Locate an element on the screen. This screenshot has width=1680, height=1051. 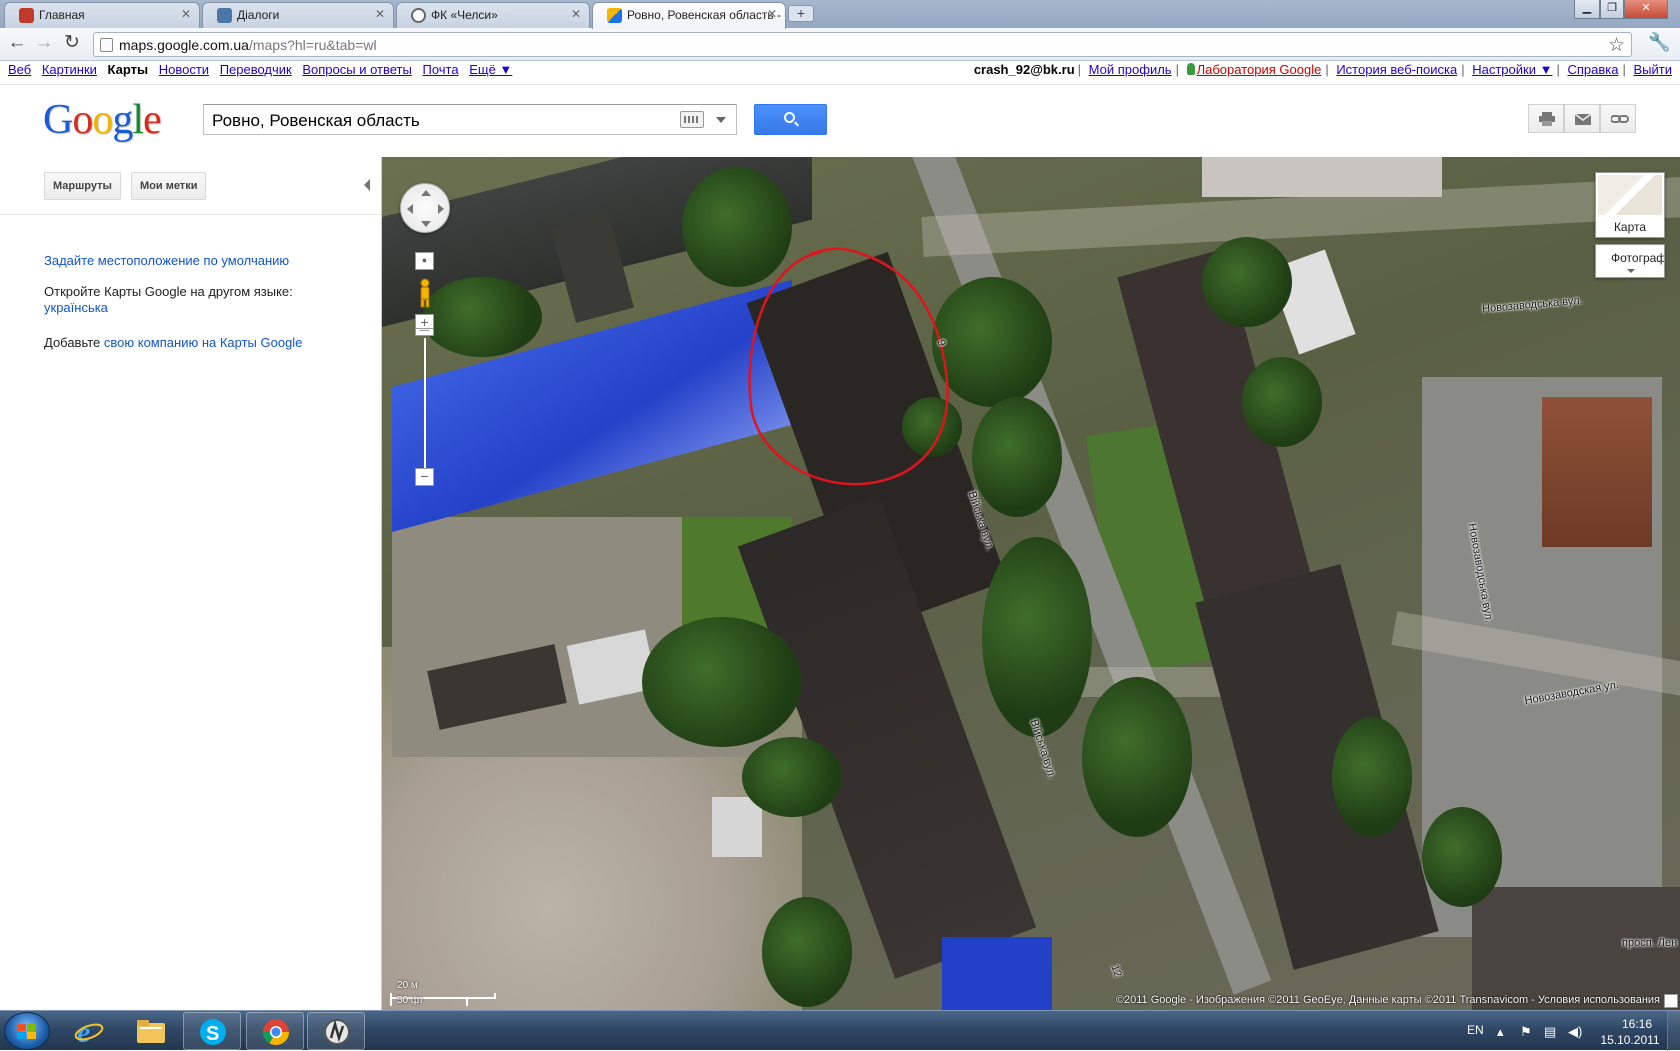
gbar-link-more: Ещё ▼ is located at coordinates (490, 69).